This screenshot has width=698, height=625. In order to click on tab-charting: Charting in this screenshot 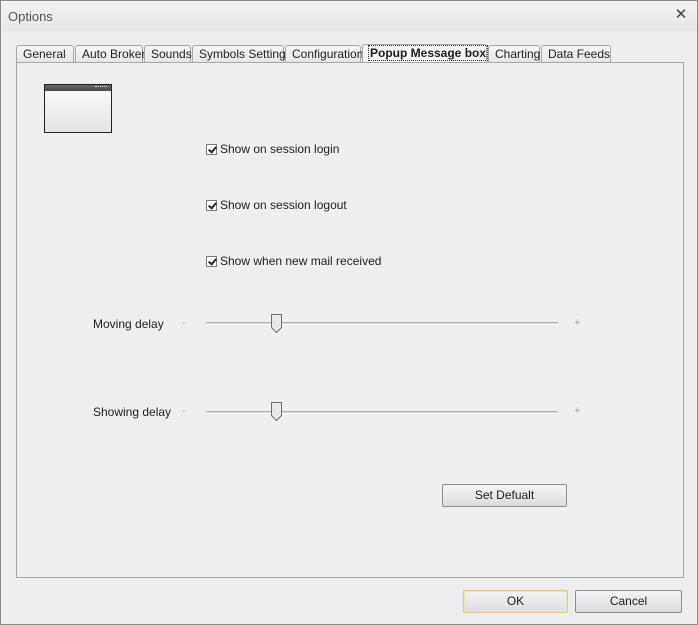, I will do `click(514, 53)`.